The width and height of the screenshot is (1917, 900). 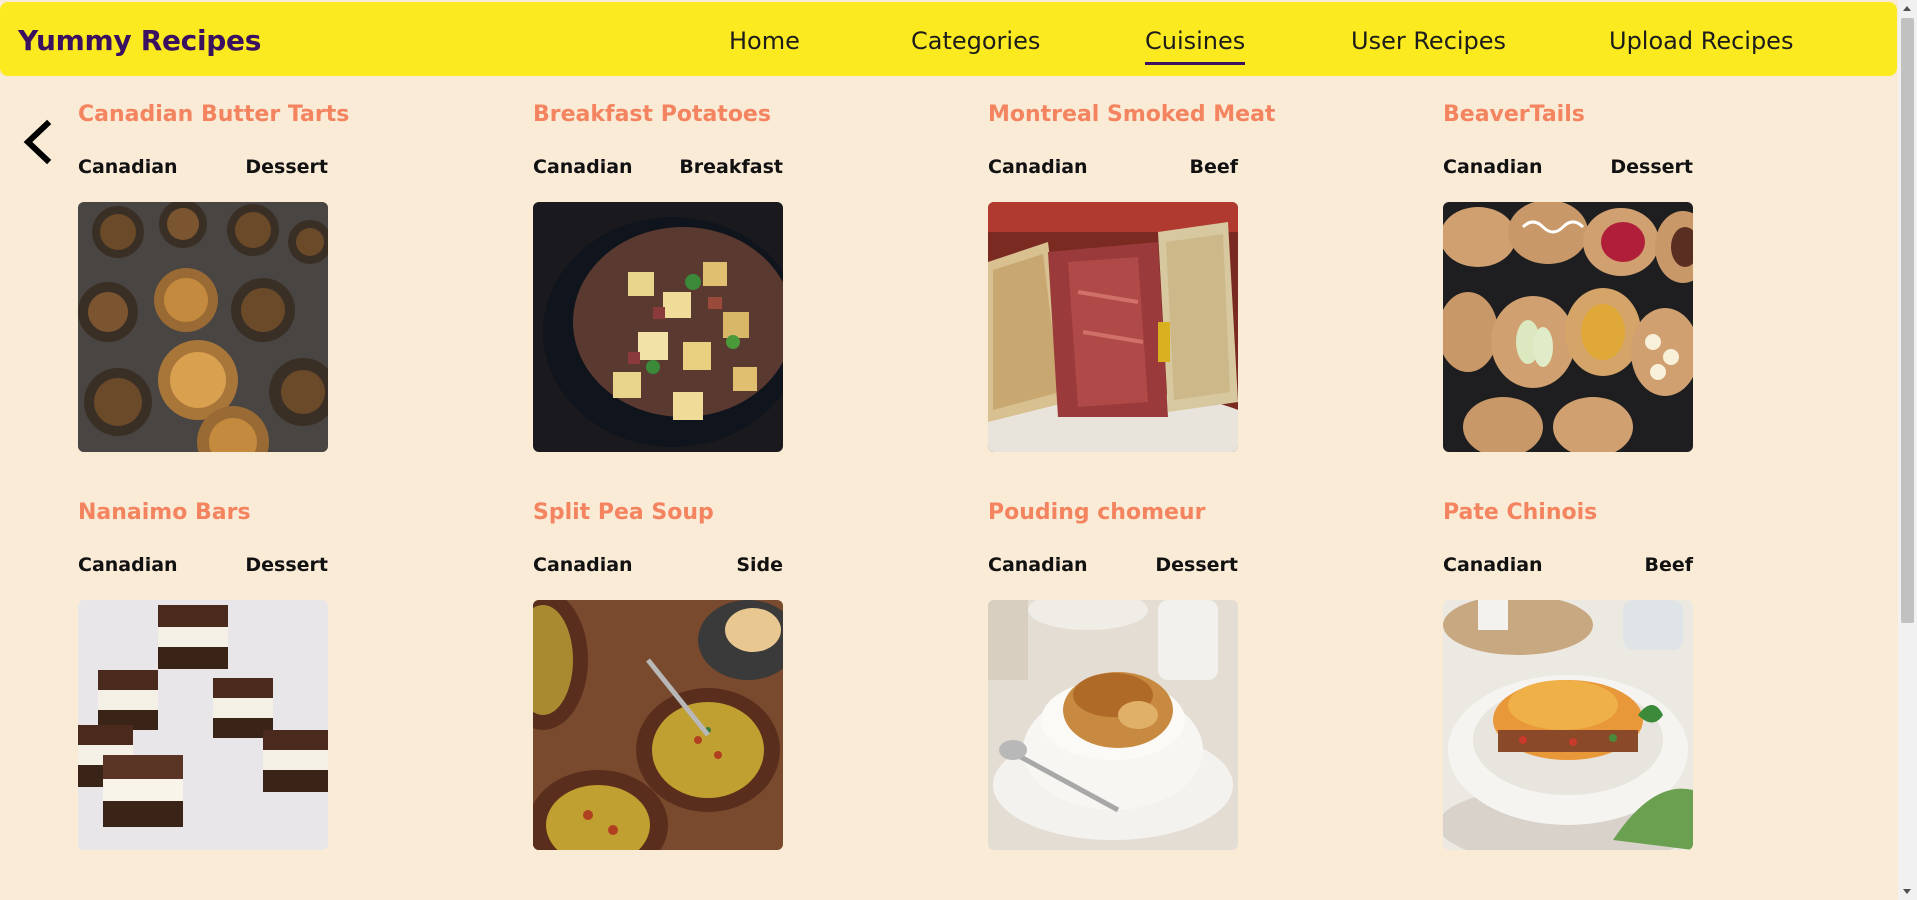 I want to click on nav-home: Home, so click(x=764, y=41).